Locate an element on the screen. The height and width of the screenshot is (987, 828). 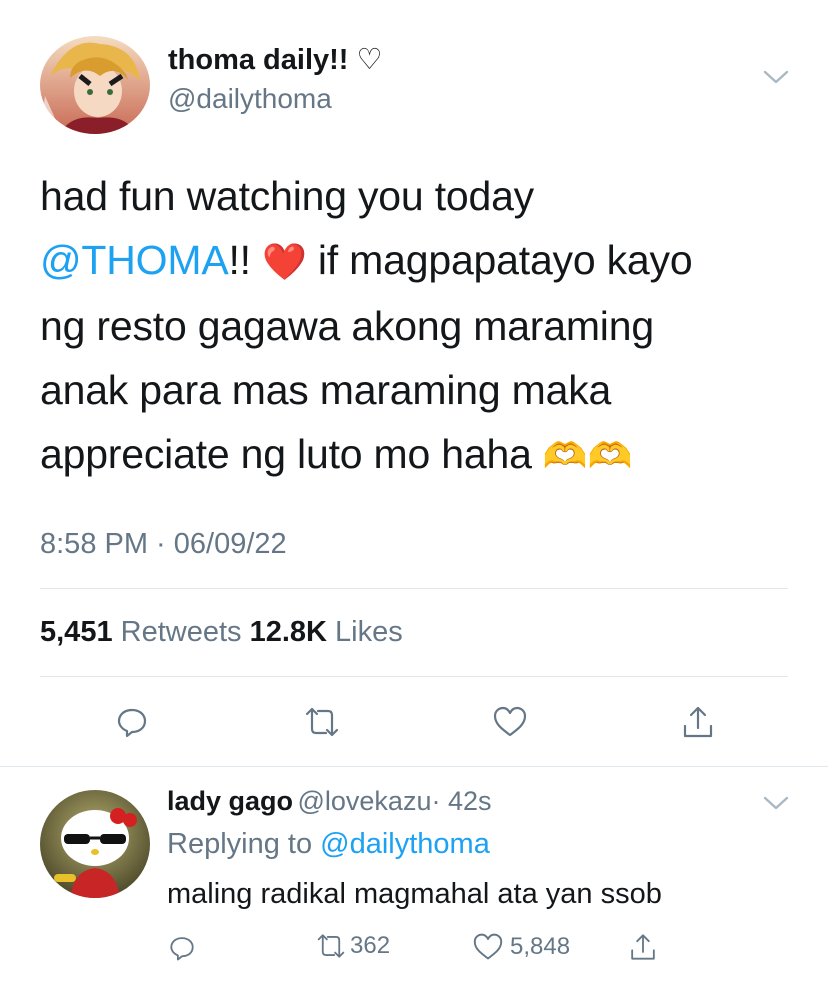
heart-hands-emoji: 🫶🫶 is located at coordinates (587, 455).